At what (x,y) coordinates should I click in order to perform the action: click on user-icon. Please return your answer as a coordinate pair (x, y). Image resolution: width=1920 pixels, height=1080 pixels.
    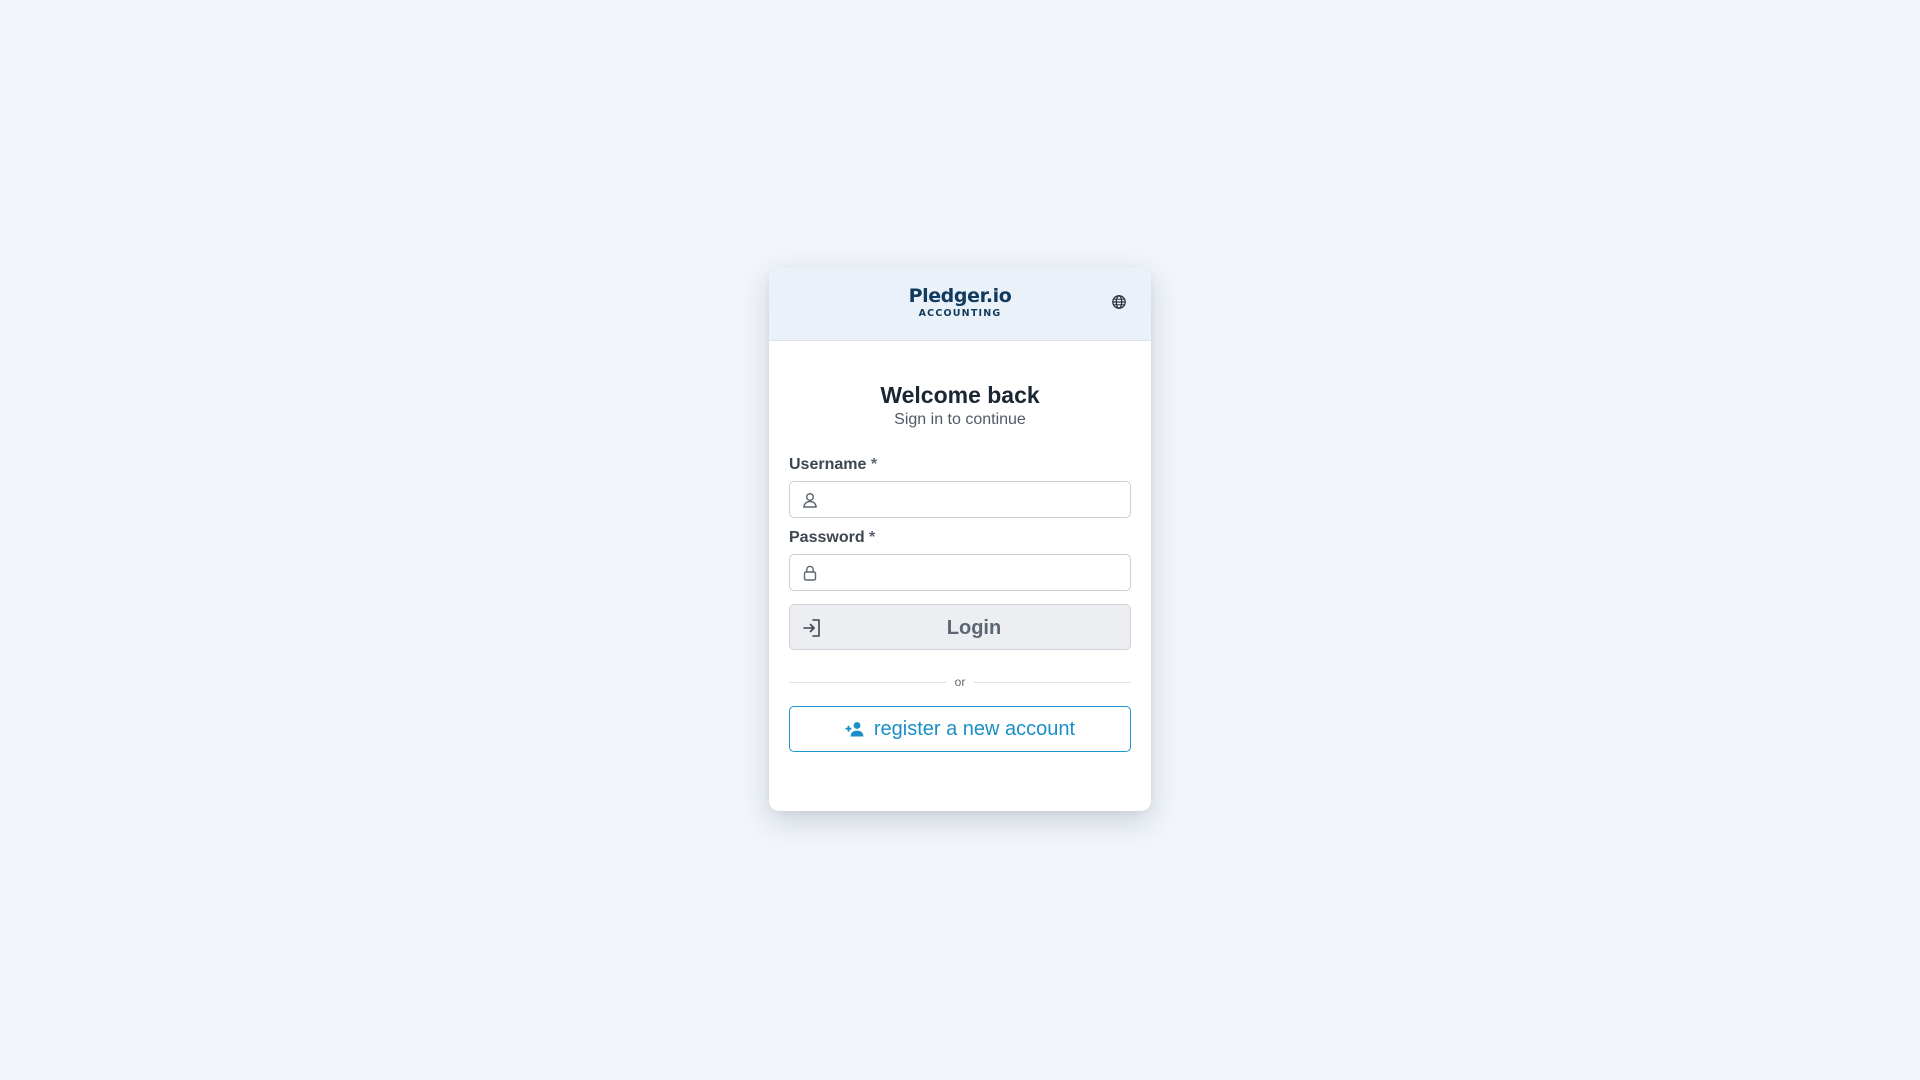
    Looking at the image, I should click on (810, 500).